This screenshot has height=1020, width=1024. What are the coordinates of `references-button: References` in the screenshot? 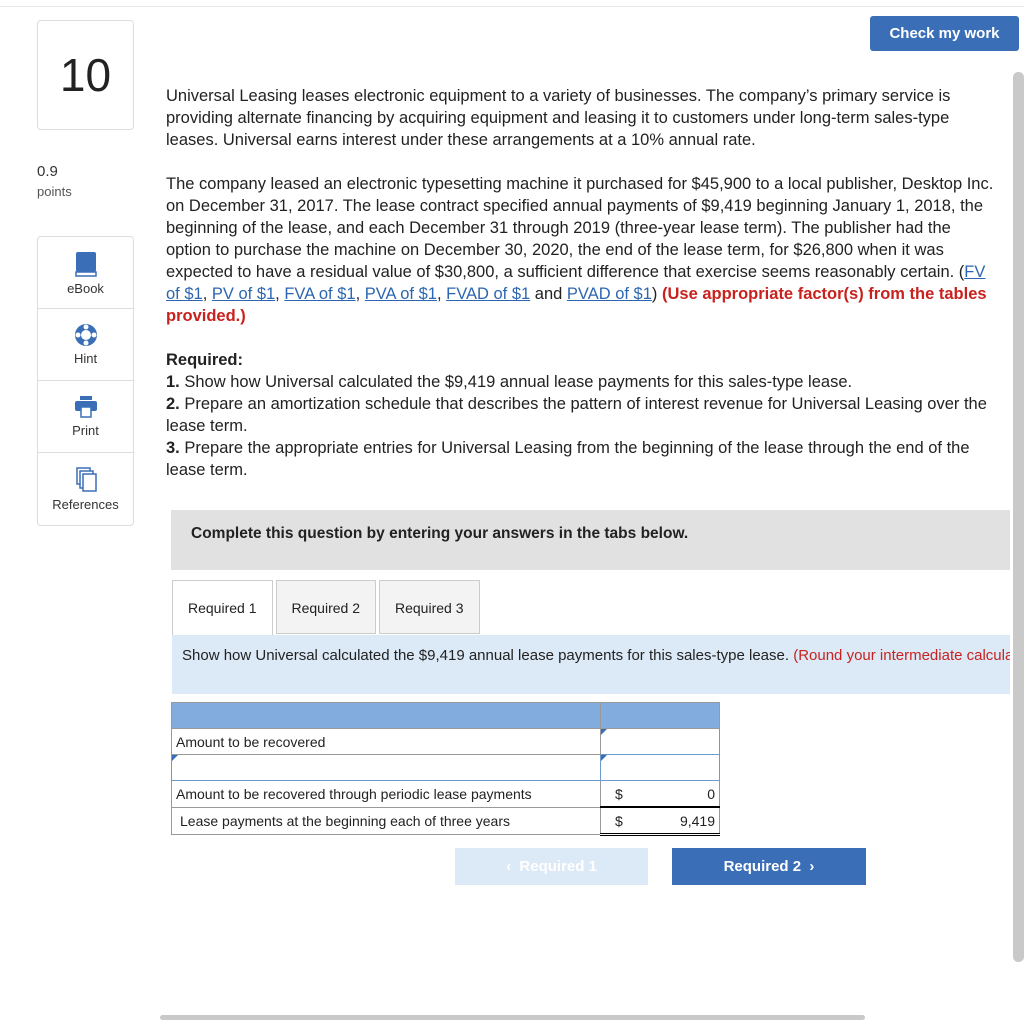 It's located at (85, 489).